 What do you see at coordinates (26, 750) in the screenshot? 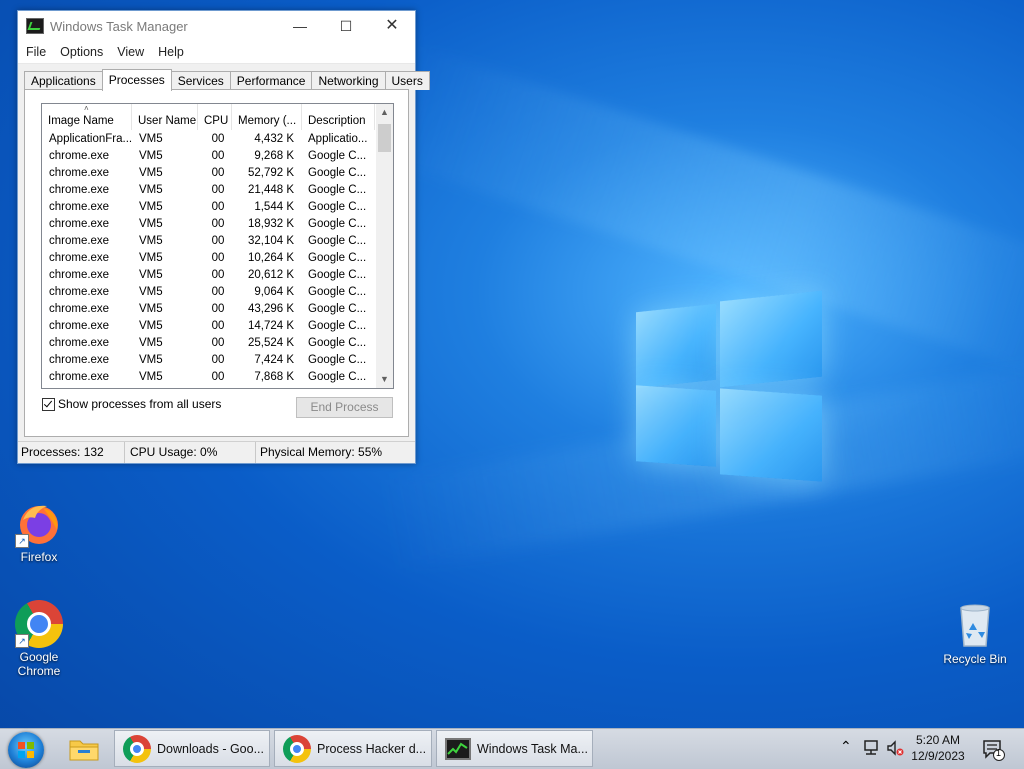
I see `start-button` at bounding box center [26, 750].